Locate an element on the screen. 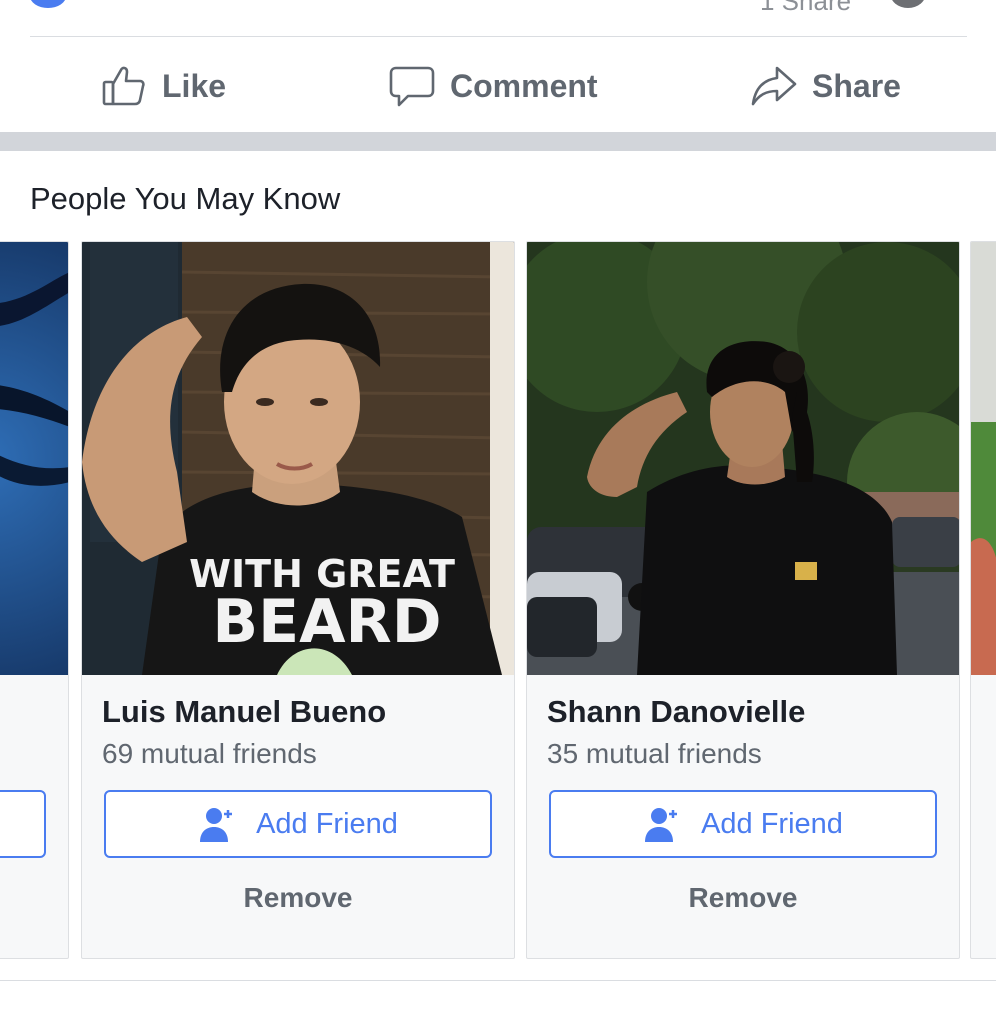 This screenshot has width=996, height=1024. divider is located at coordinates (498, 980).